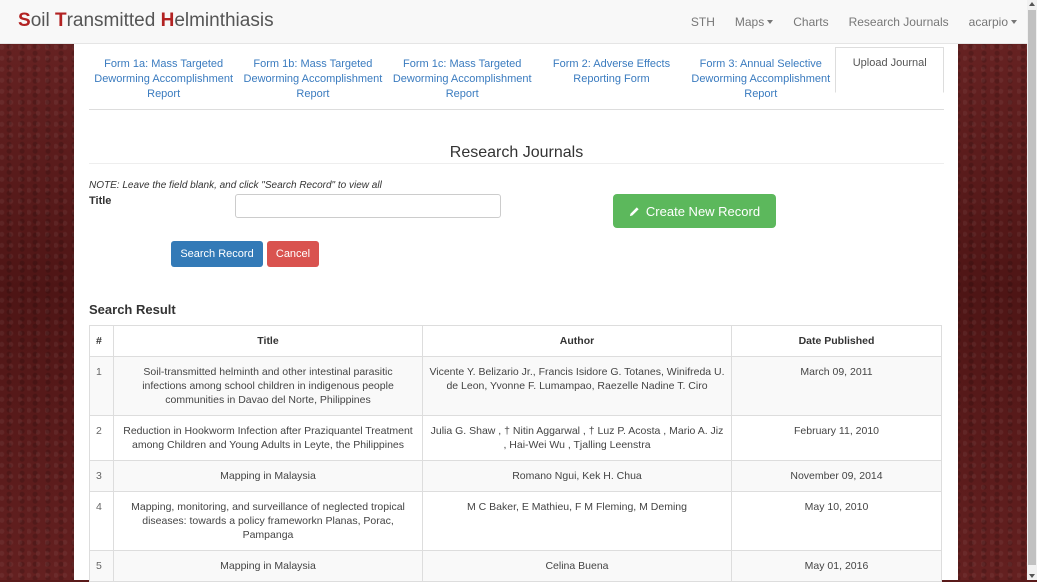 The image size is (1037, 582). Describe the element at coordinates (836, 521) in the screenshot. I see `row-date: May 10, 2010` at that location.